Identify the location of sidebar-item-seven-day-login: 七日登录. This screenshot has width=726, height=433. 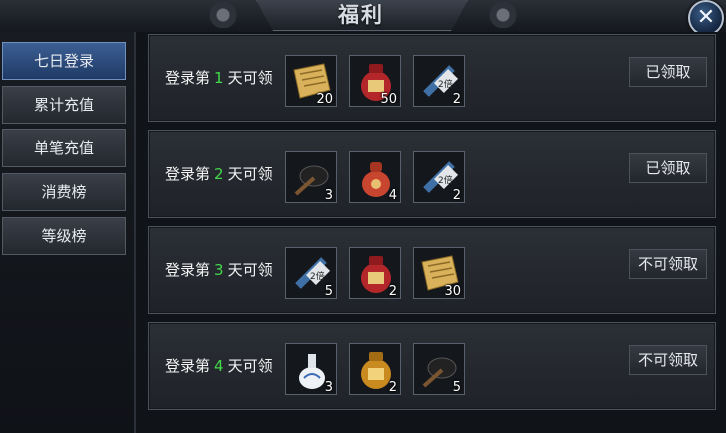
(64, 61).